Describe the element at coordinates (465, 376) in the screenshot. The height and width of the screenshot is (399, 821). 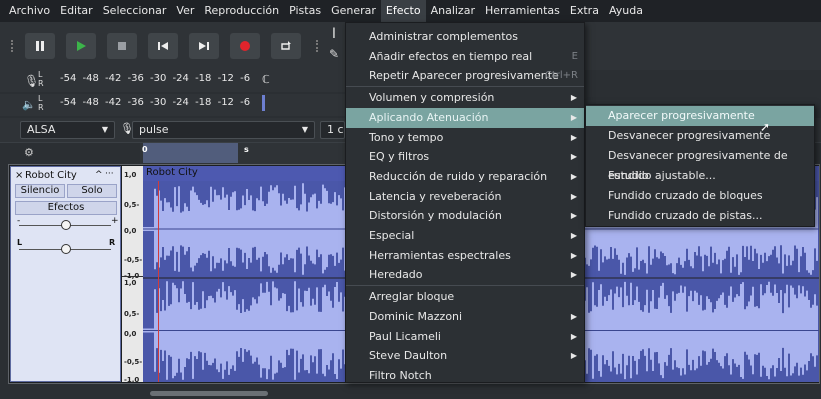
I see `effect-menu-item: Filtro Notch` at that location.